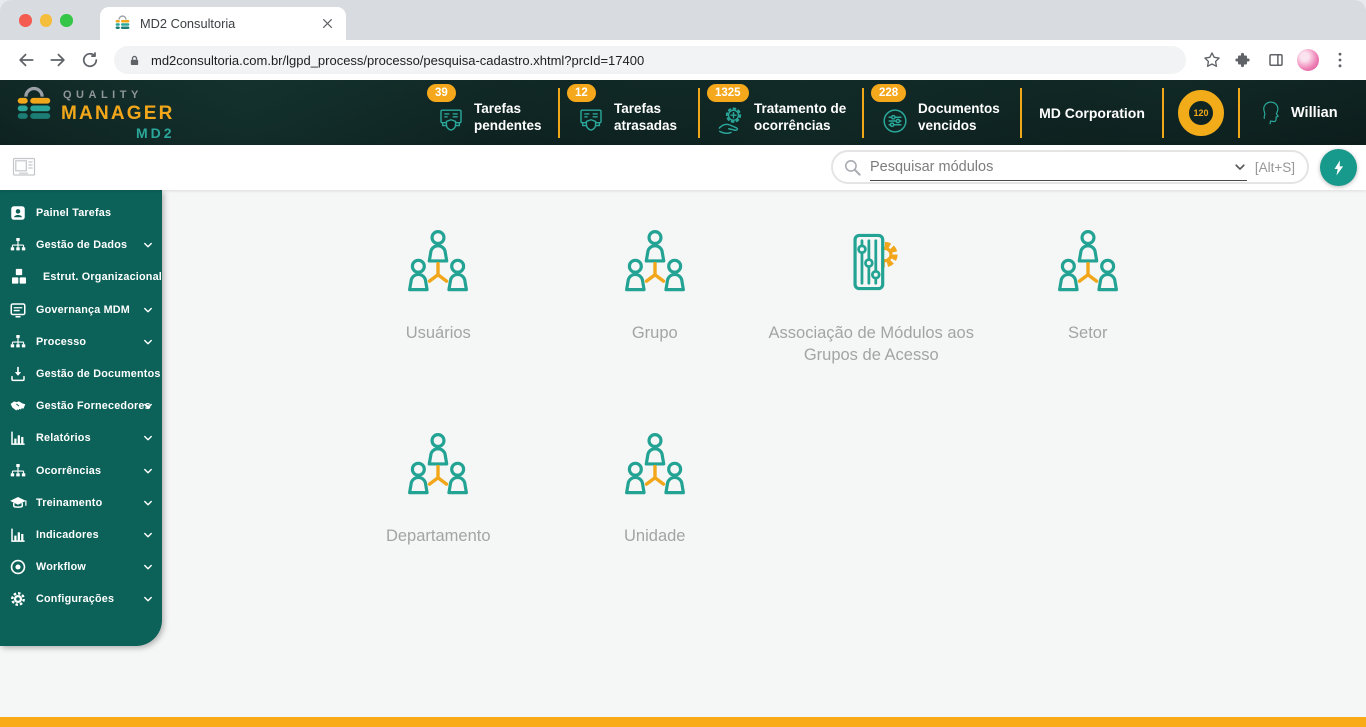 This screenshot has height=727, width=1366. Describe the element at coordinates (852, 167) in the screenshot. I see `search-icon` at that location.